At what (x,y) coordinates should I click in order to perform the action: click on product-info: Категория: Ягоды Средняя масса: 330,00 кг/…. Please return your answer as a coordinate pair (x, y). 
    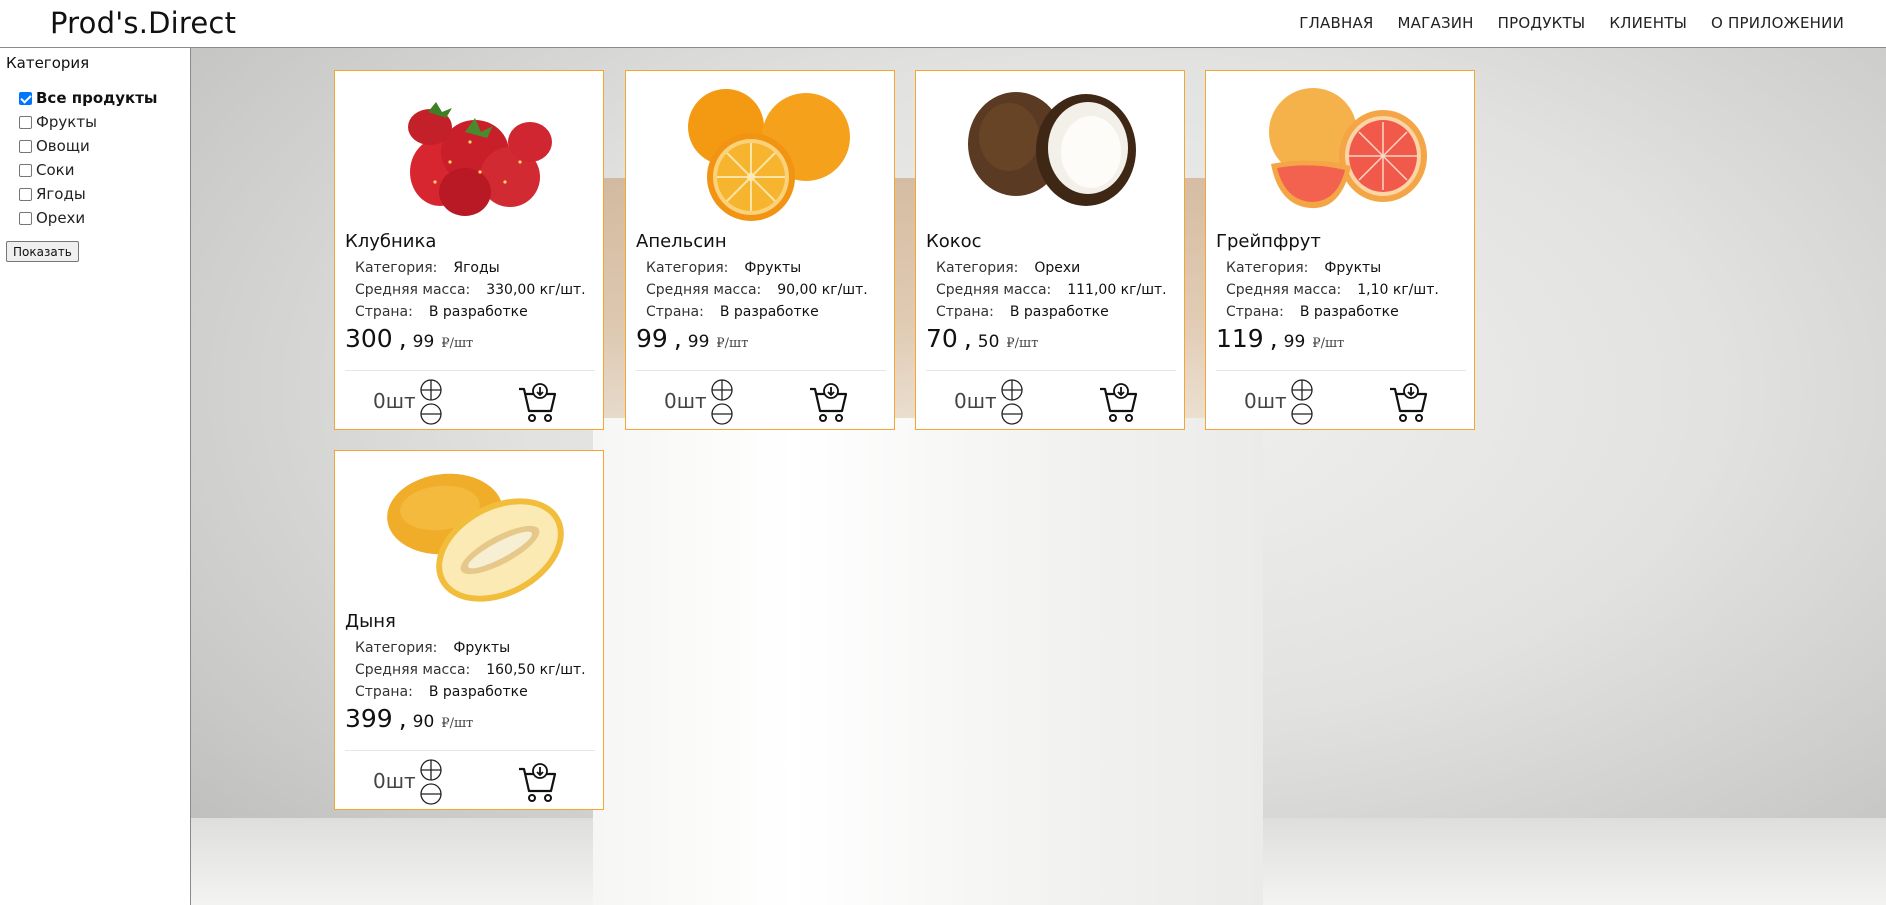
    Looking at the image, I should click on (470, 290).